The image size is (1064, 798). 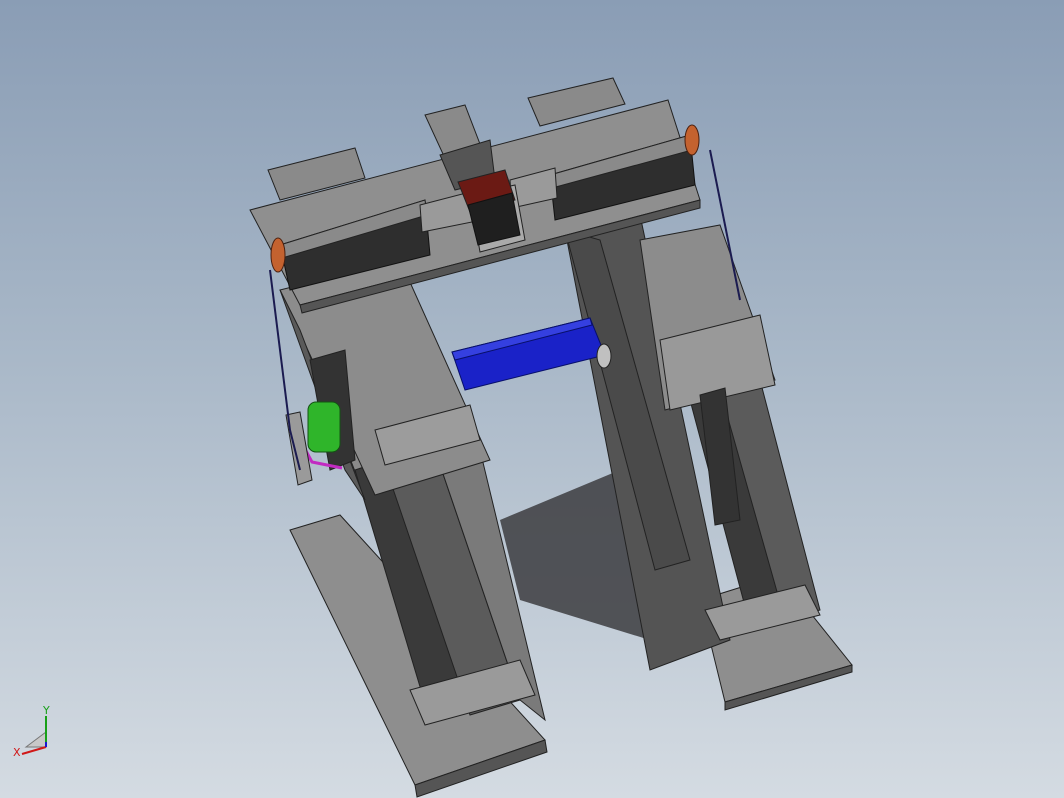 What do you see at coordinates (692, 140) in the screenshot?
I see `right-pulley` at bounding box center [692, 140].